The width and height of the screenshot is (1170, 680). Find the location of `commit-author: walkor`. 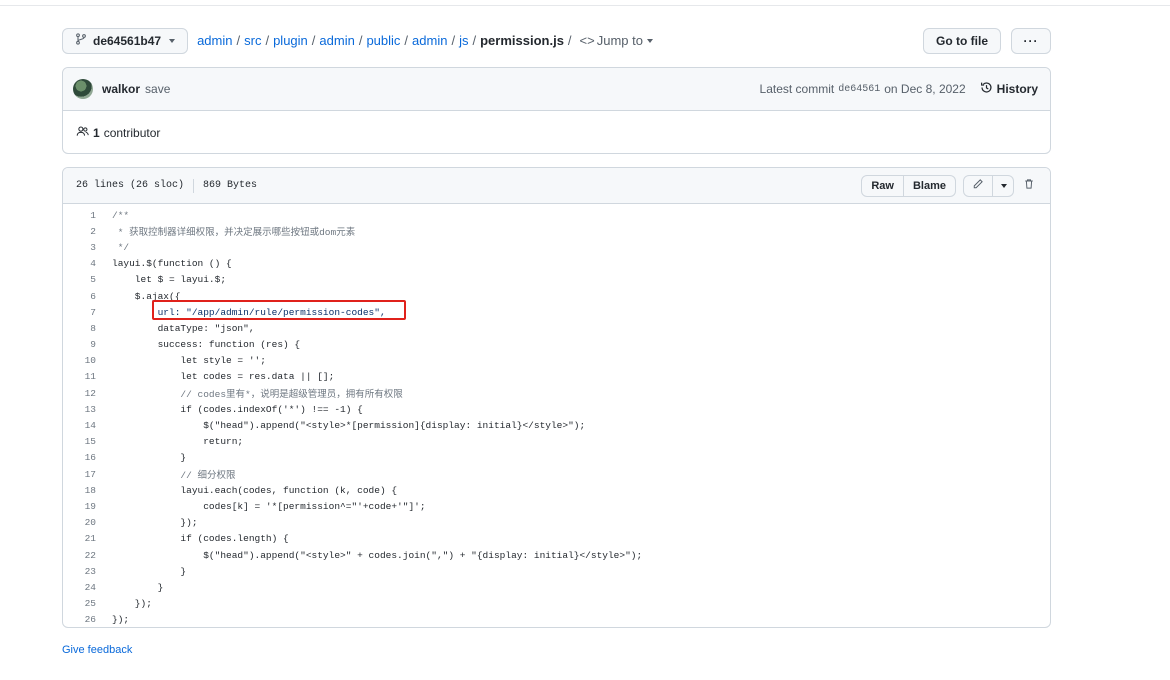

commit-author: walkor is located at coordinates (121, 89).